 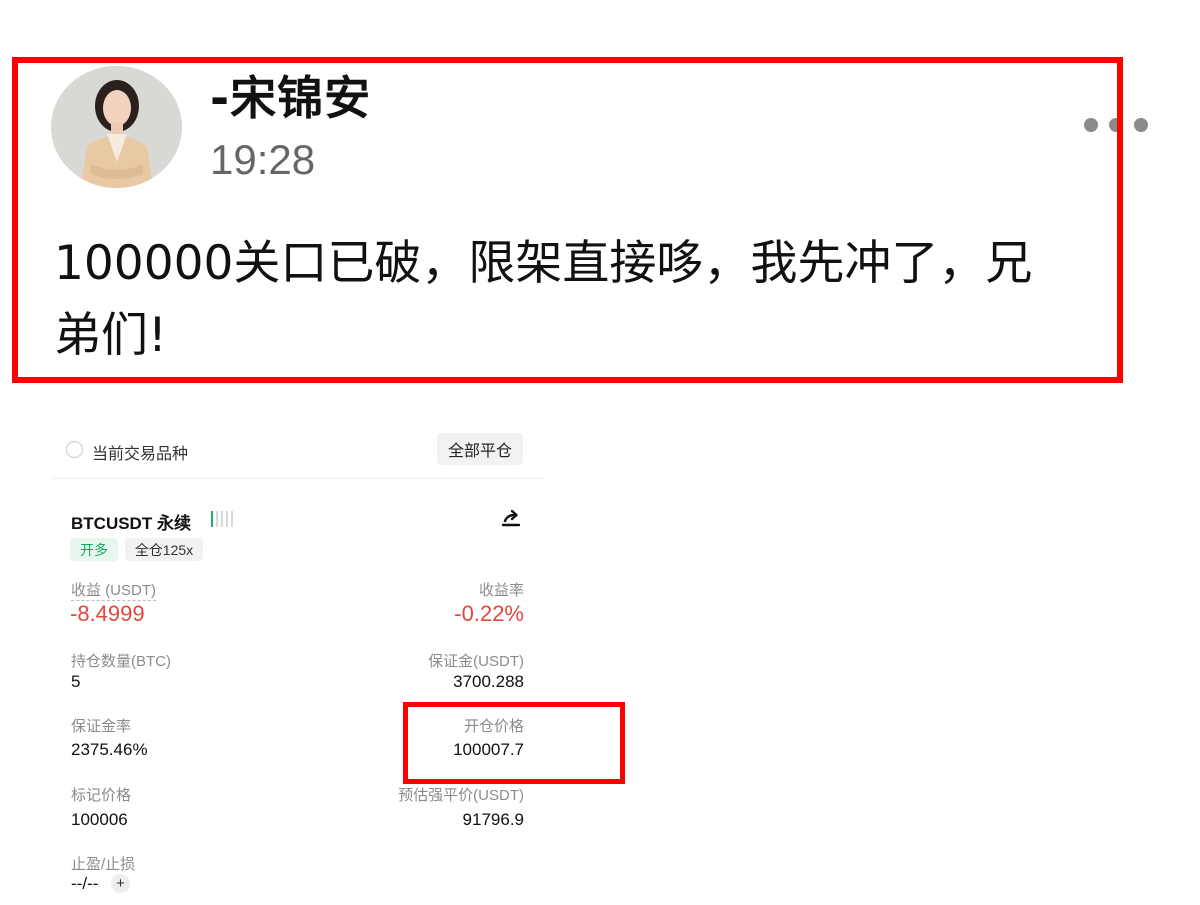 I want to click on leverage-tag: 全仓125x, so click(x=164, y=549).